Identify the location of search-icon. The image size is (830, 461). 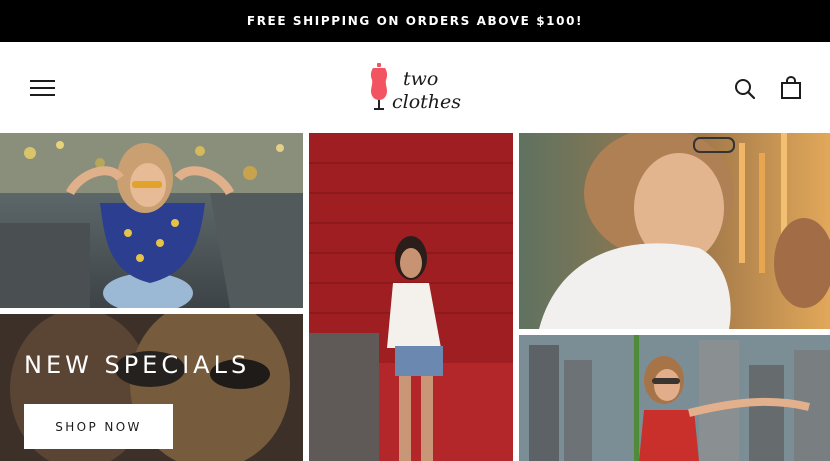
(745, 89).